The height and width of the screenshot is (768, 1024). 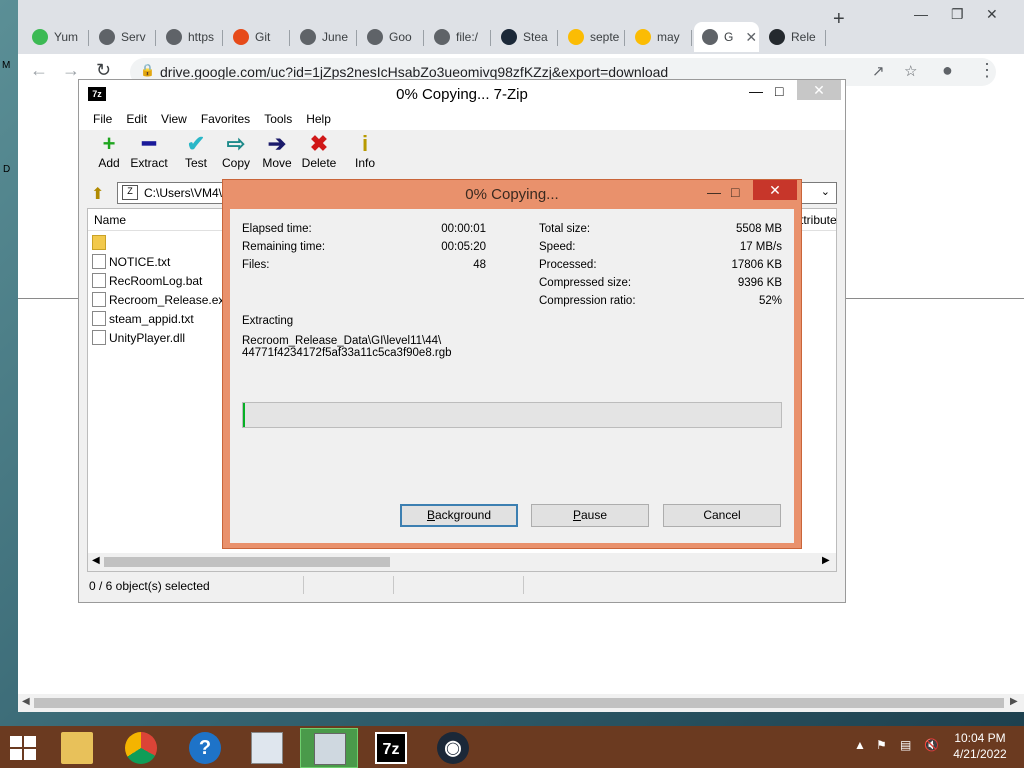 What do you see at coordinates (318, 119) in the screenshot?
I see `menu-item: Help` at bounding box center [318, 119].